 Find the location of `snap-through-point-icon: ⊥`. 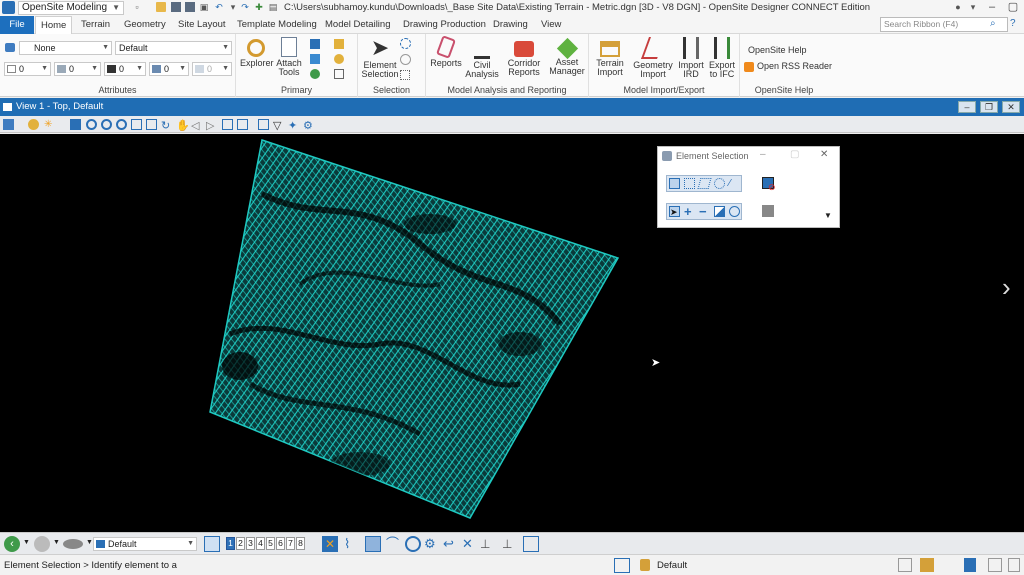

snap-through-point-icon: ⊥ is located at coordinates (510, 544).